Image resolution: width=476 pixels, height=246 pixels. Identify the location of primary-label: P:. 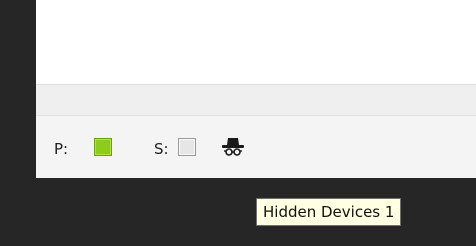
(61, 149).